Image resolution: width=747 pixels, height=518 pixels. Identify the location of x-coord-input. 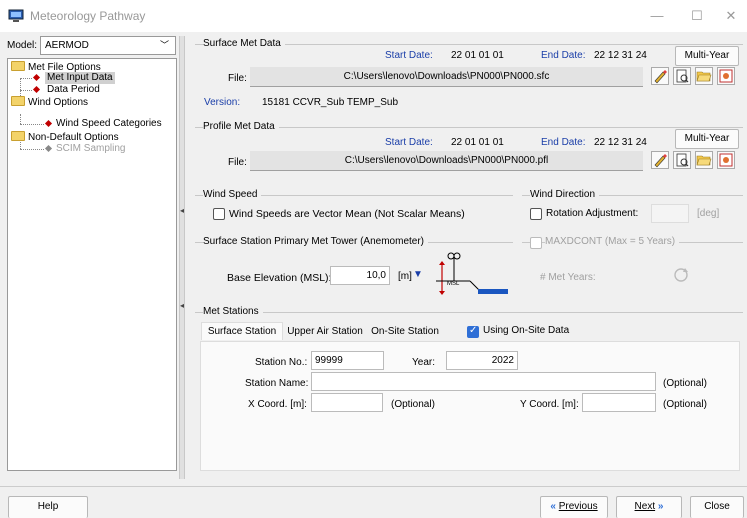
(347, 402).